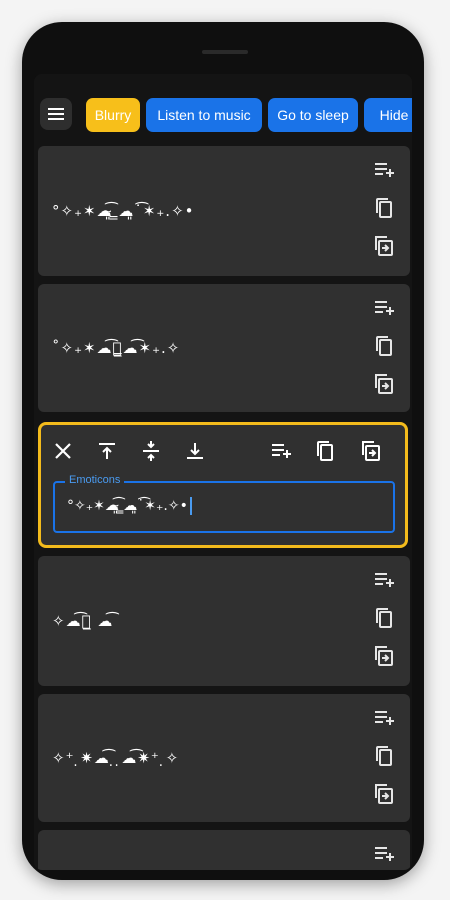 This screenshot has height=900, width=450. Describe the element at coordinates (113, 115) in the screenshot. I see `tab-blurry: Blurry` at that location.